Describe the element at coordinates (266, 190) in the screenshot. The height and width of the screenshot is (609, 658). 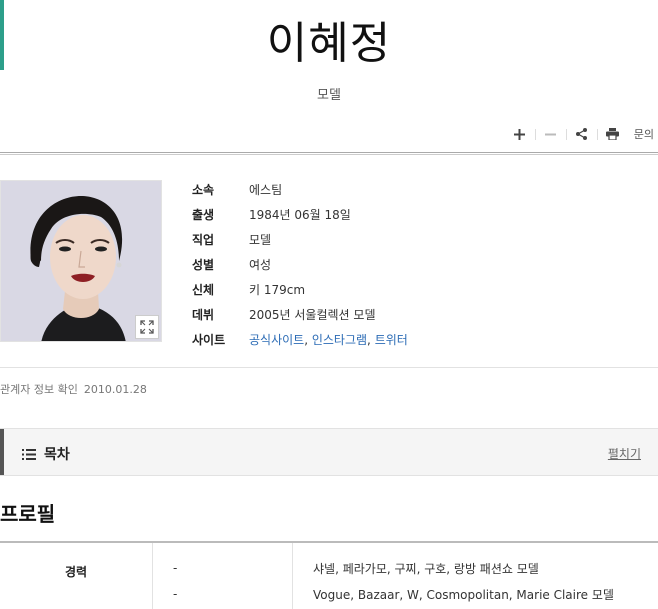
I see `info-value: 에스팀` at that location.